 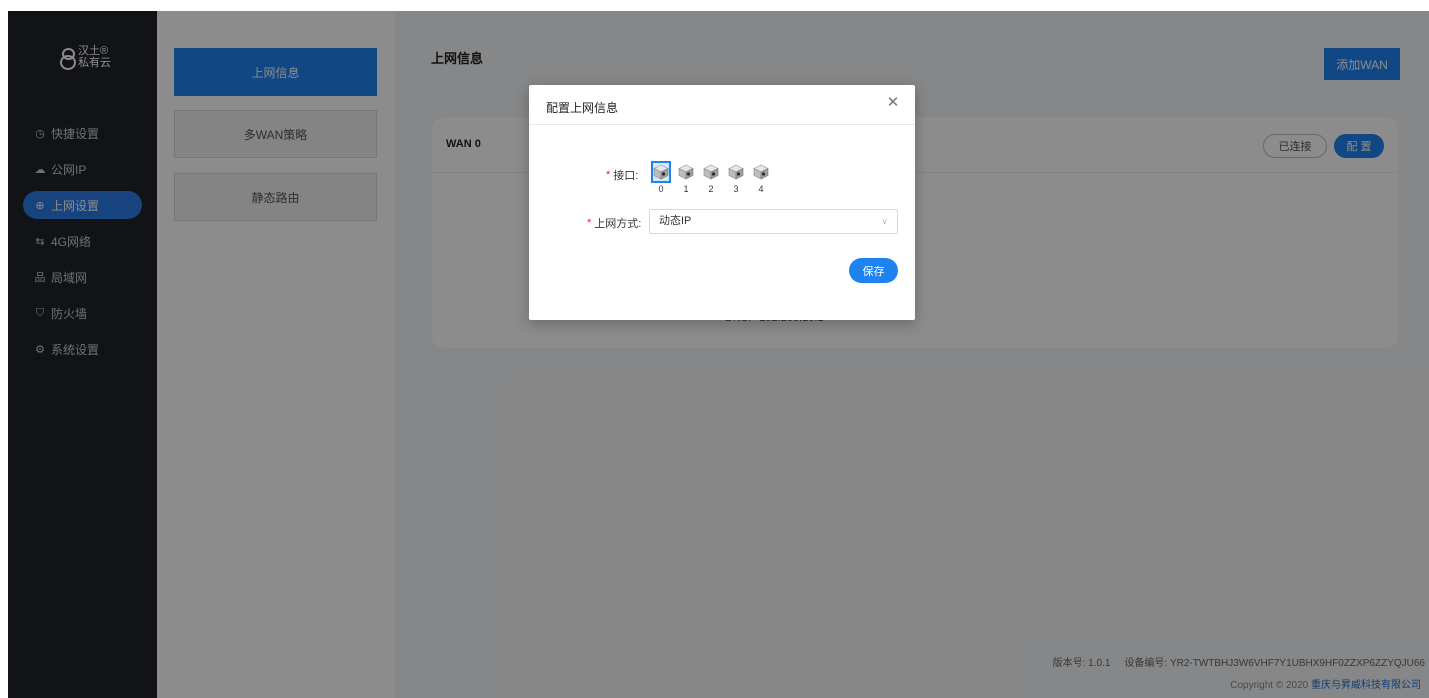 What do you see at coordinates (893, 103) in the screenshot?
I see `close-icon: ✕` at bounding box center [893, 103].